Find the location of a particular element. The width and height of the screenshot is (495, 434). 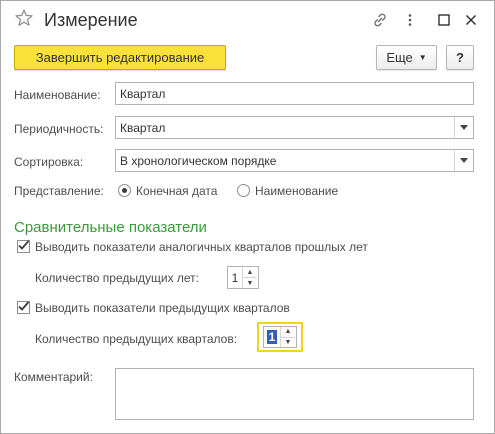

sort-label: Сортировка: is located at coordinates (49, 162).